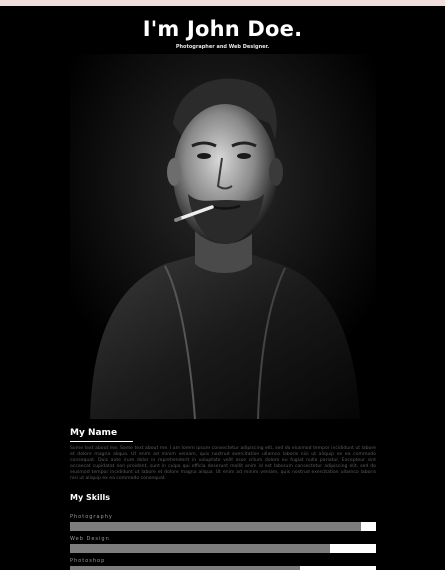  I want to click on skill-bar-photoshop, so click(223, 568).